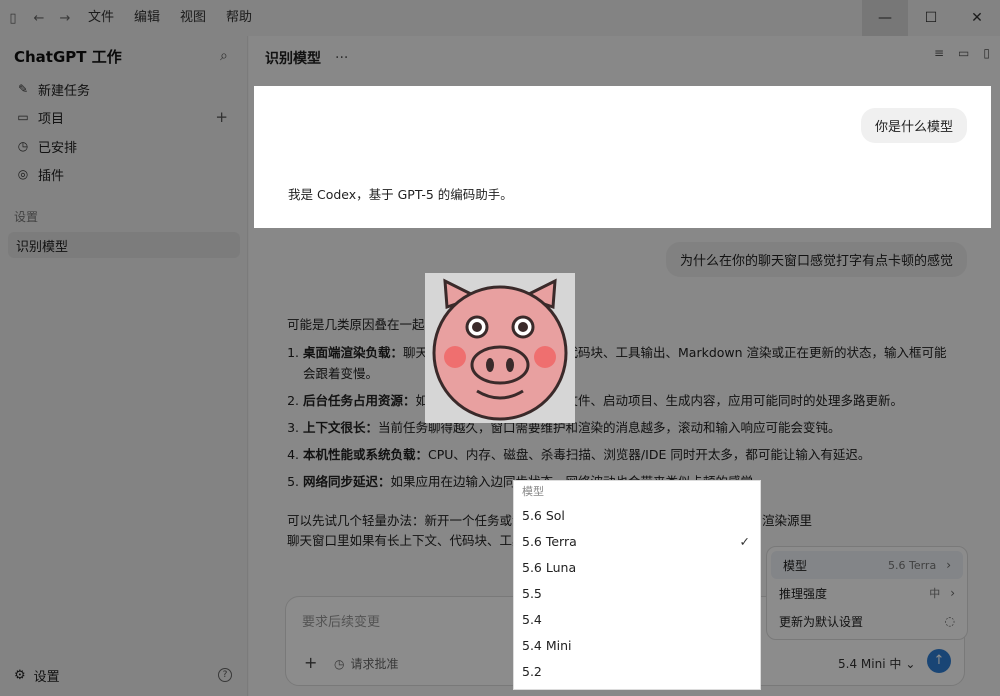  I want to click on checkmark-icon: ✓, so click(744, 541).